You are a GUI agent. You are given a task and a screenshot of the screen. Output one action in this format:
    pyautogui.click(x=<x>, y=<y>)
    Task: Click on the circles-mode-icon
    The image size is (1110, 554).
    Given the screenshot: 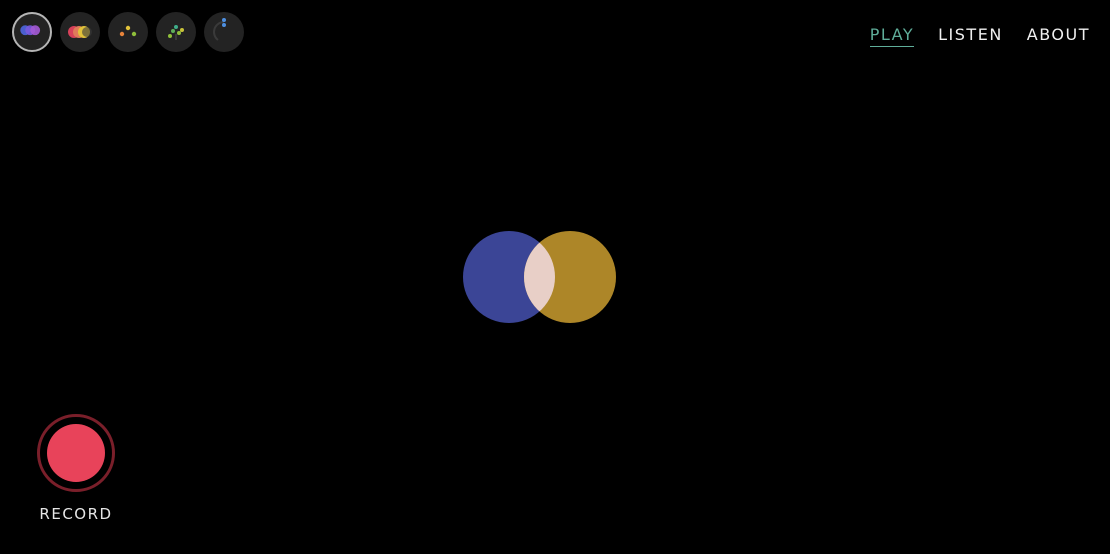 What is the action you would take?
    pyautogui.click(x=30, y=30)
    